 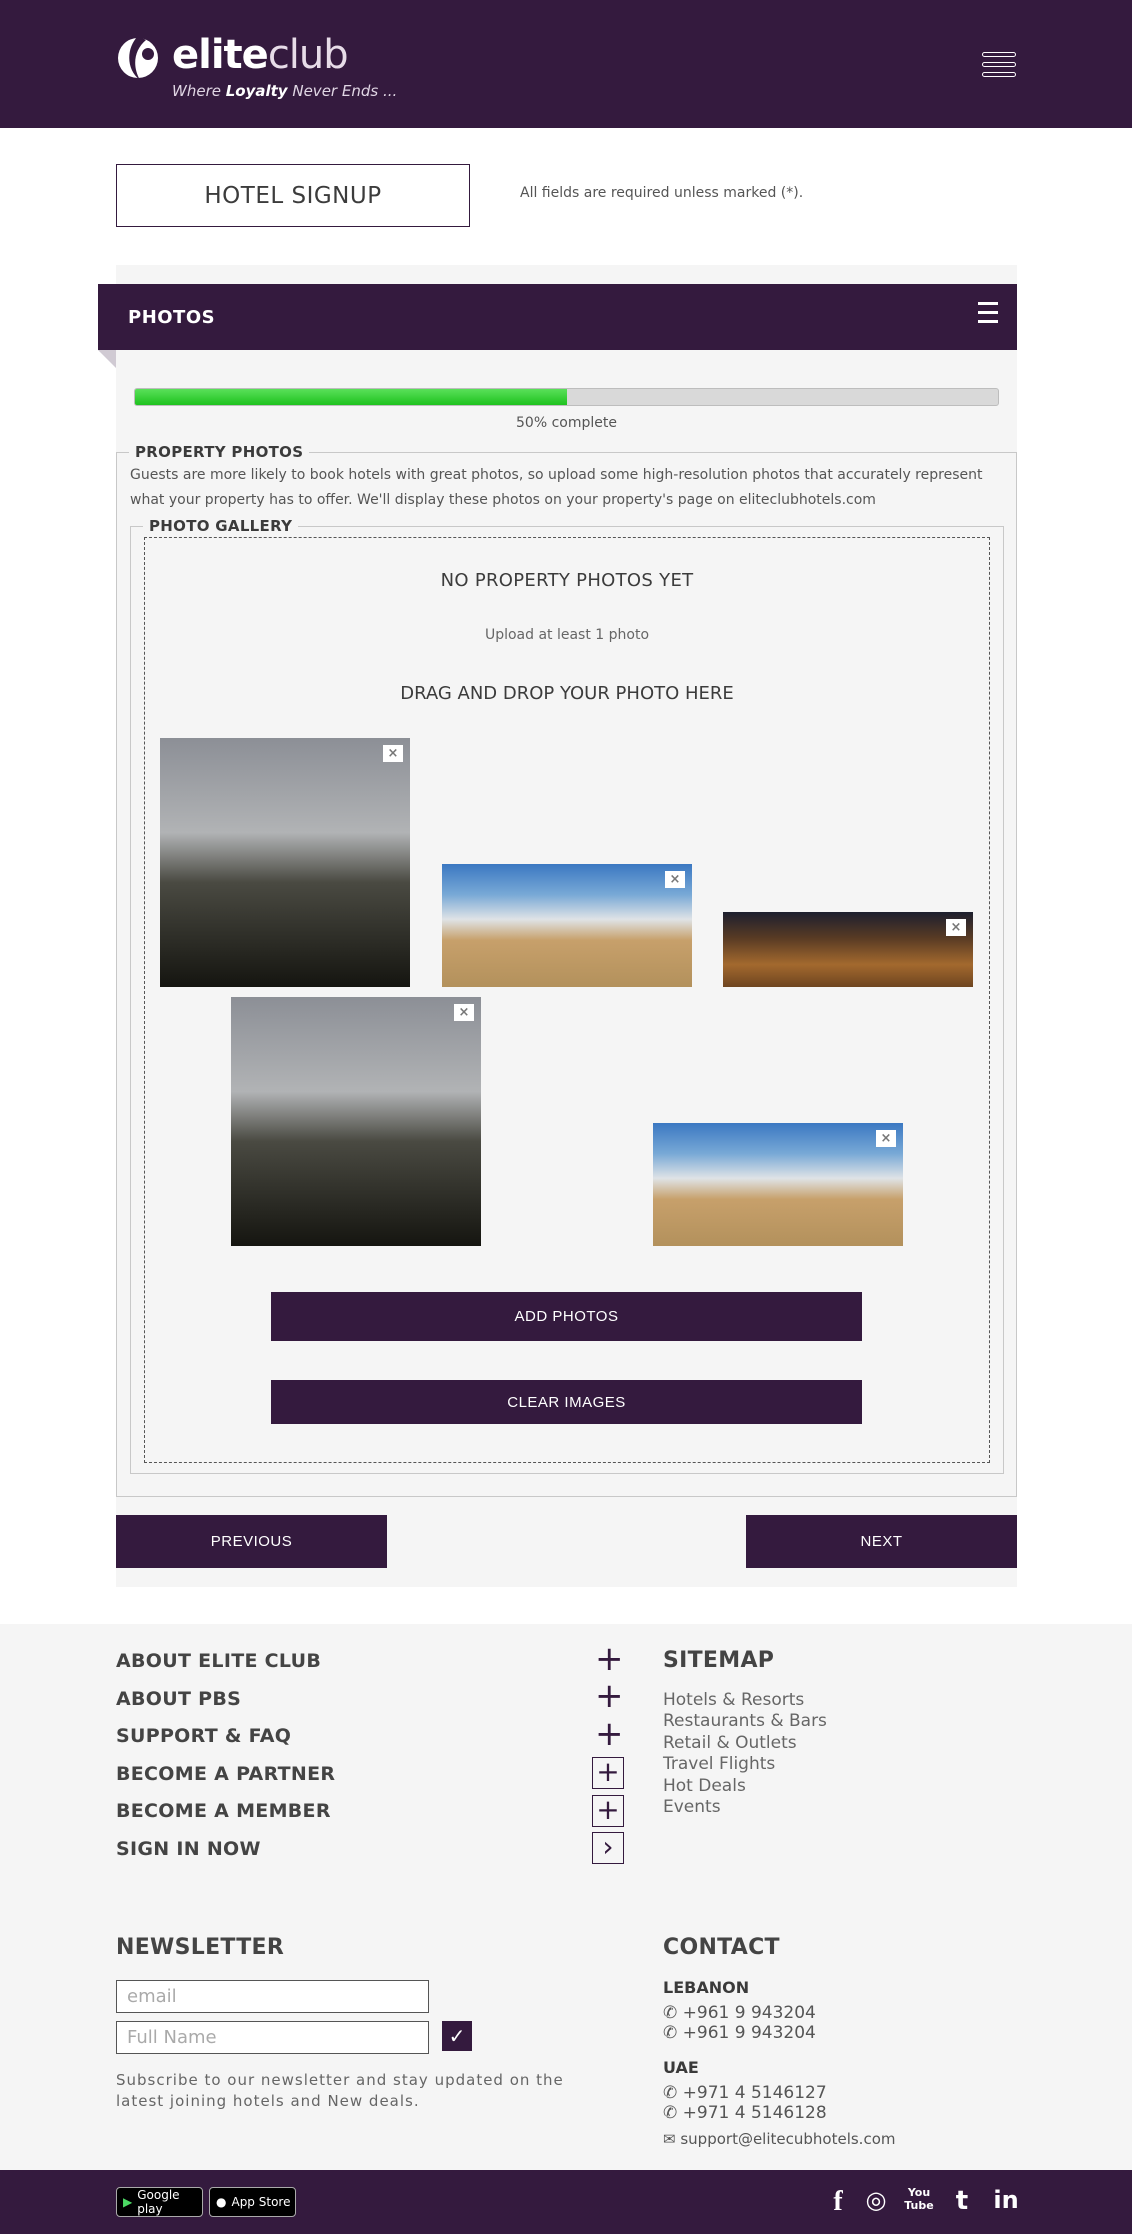 I want to click on progress-bar-fill, so click(x=351, y=397).